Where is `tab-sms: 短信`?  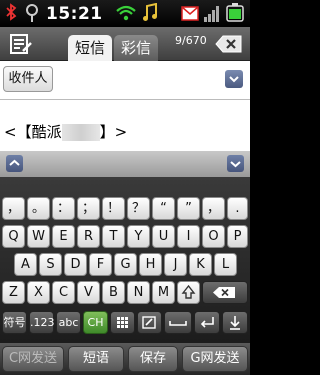
tab-sms: 短信 is located at coordinates (90, 48).